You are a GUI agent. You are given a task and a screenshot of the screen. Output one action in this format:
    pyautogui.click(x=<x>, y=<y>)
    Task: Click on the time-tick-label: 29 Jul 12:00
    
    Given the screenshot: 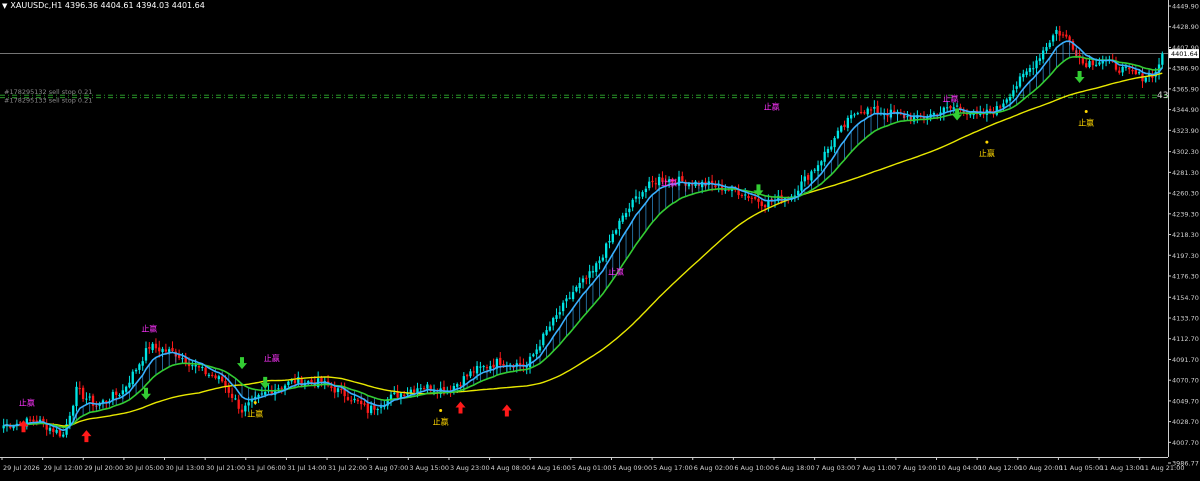 What is the action you would take?
    pyautogui.click(x=63, y=468)
    